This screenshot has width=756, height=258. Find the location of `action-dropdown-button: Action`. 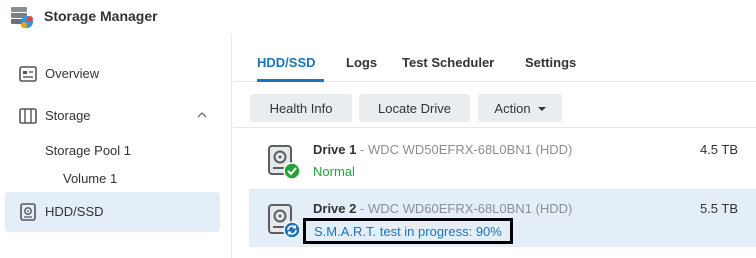

action-dropdown-button: Action is located at coordinates (520, 108).